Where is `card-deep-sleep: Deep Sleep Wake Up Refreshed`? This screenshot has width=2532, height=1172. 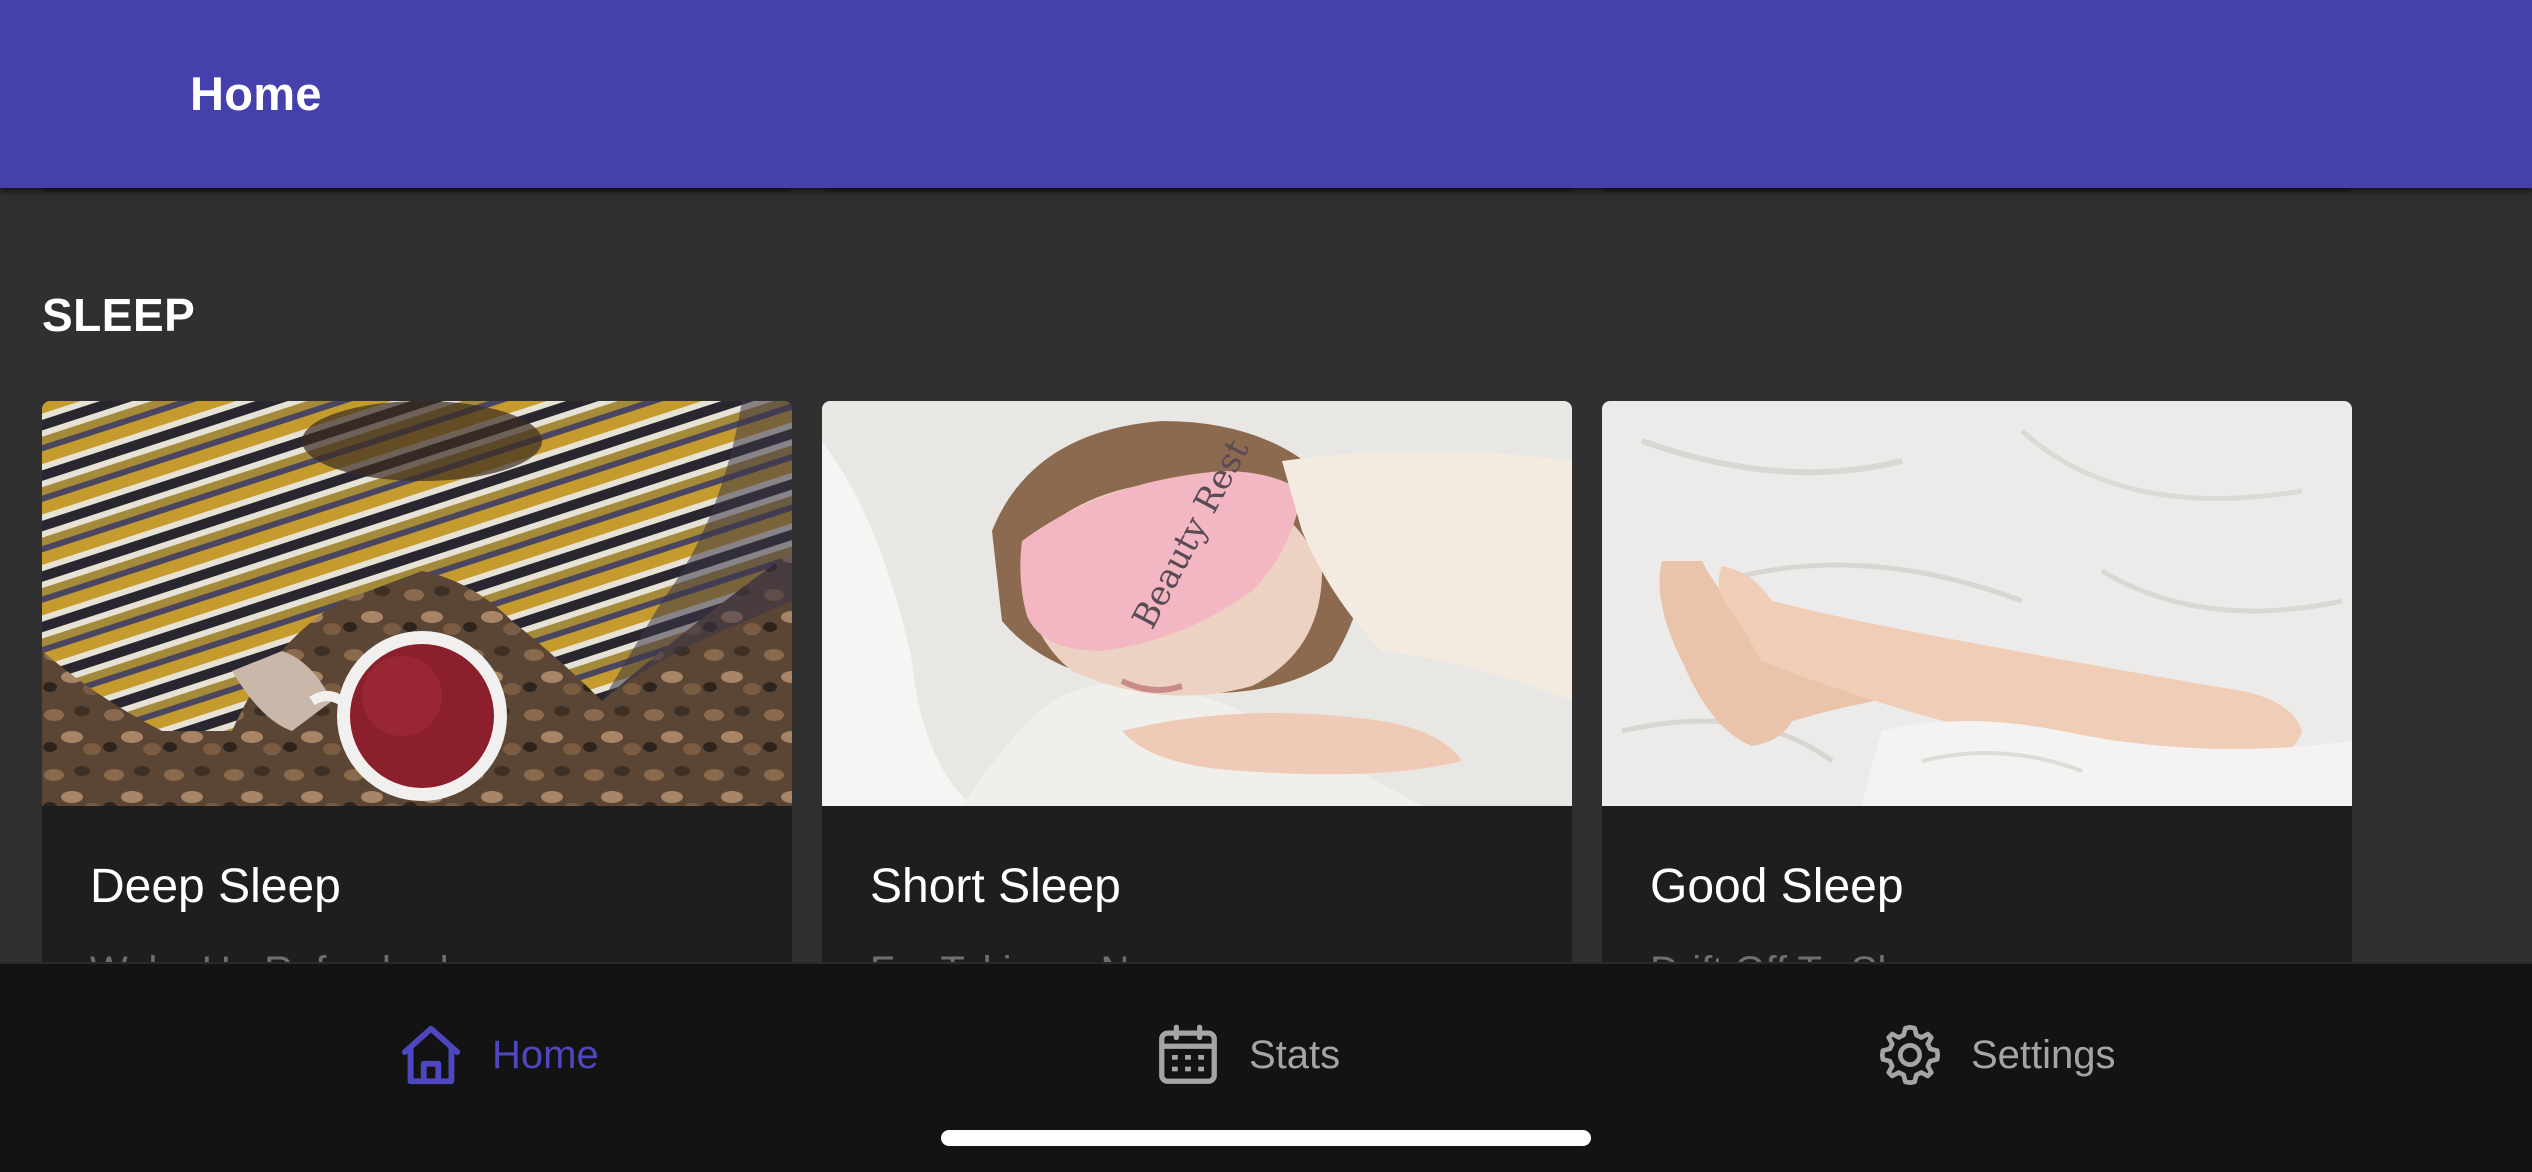 card-deep-sleep: Deep Sleep Wake Up Refreshed is located at coordinates (417, 681).